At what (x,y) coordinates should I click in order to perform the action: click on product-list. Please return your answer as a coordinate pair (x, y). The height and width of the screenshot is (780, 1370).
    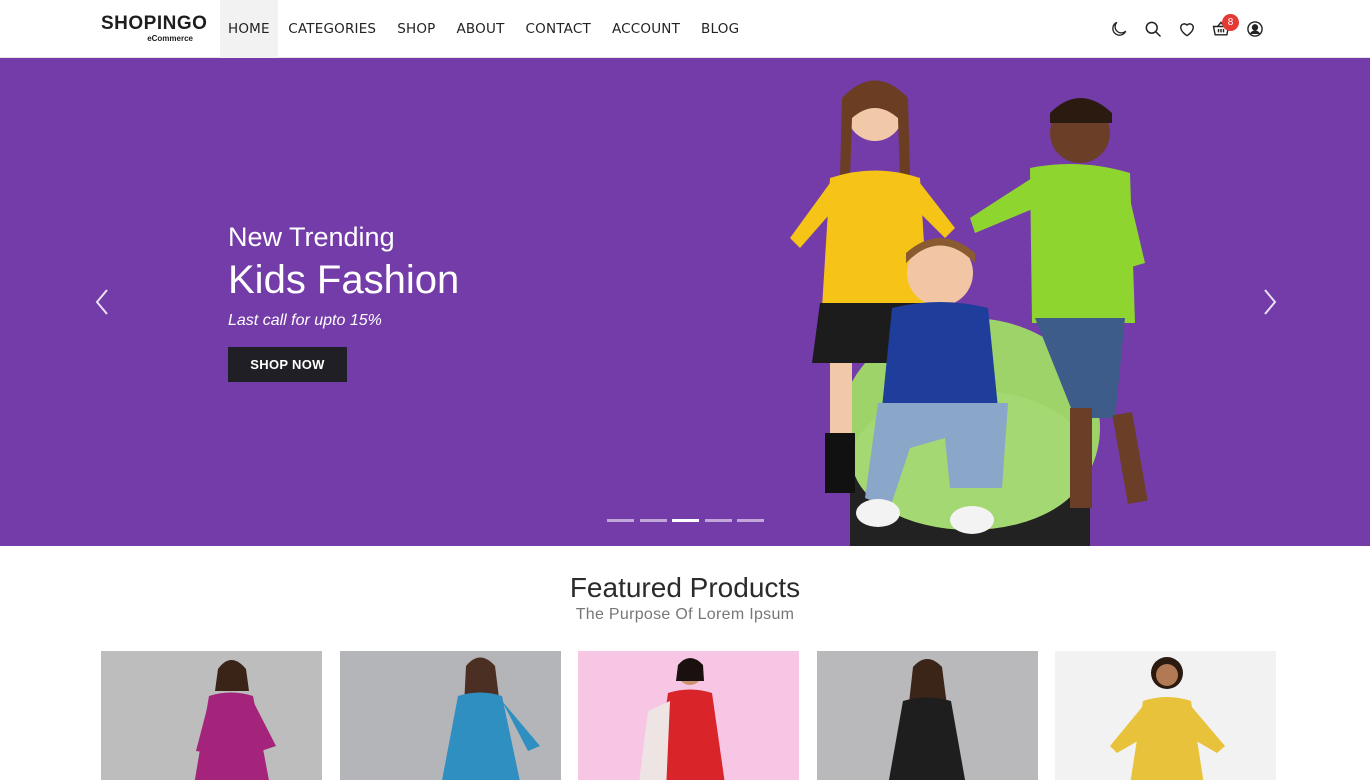
    Looking at the image, I should click on (697, 715).